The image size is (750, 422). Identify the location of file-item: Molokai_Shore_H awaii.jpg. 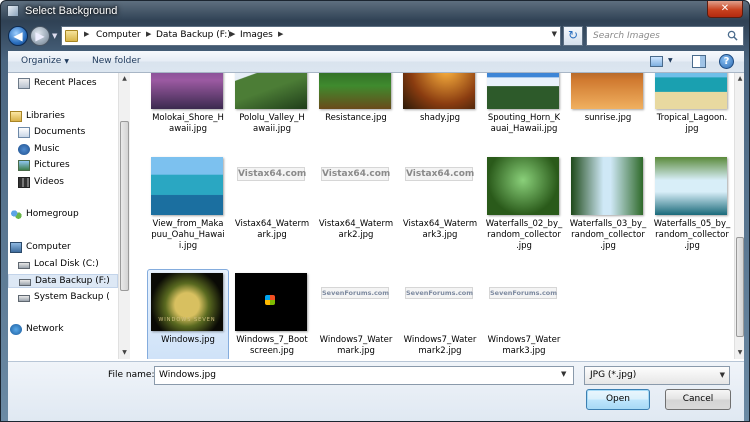
(191, 112).